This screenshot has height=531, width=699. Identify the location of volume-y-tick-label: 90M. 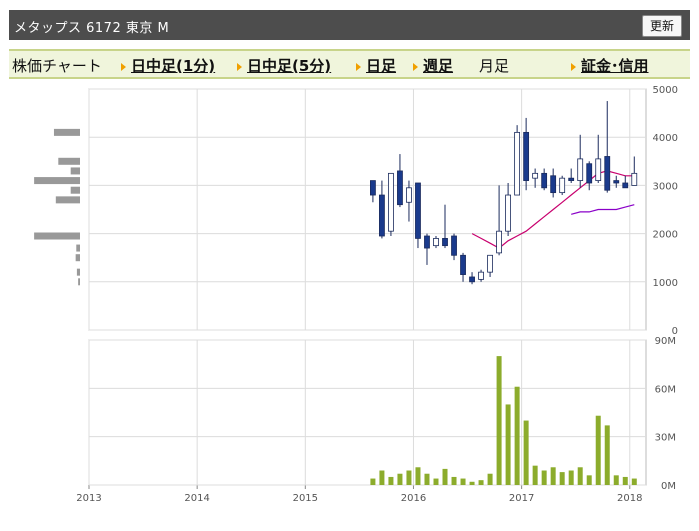
(665, 341).